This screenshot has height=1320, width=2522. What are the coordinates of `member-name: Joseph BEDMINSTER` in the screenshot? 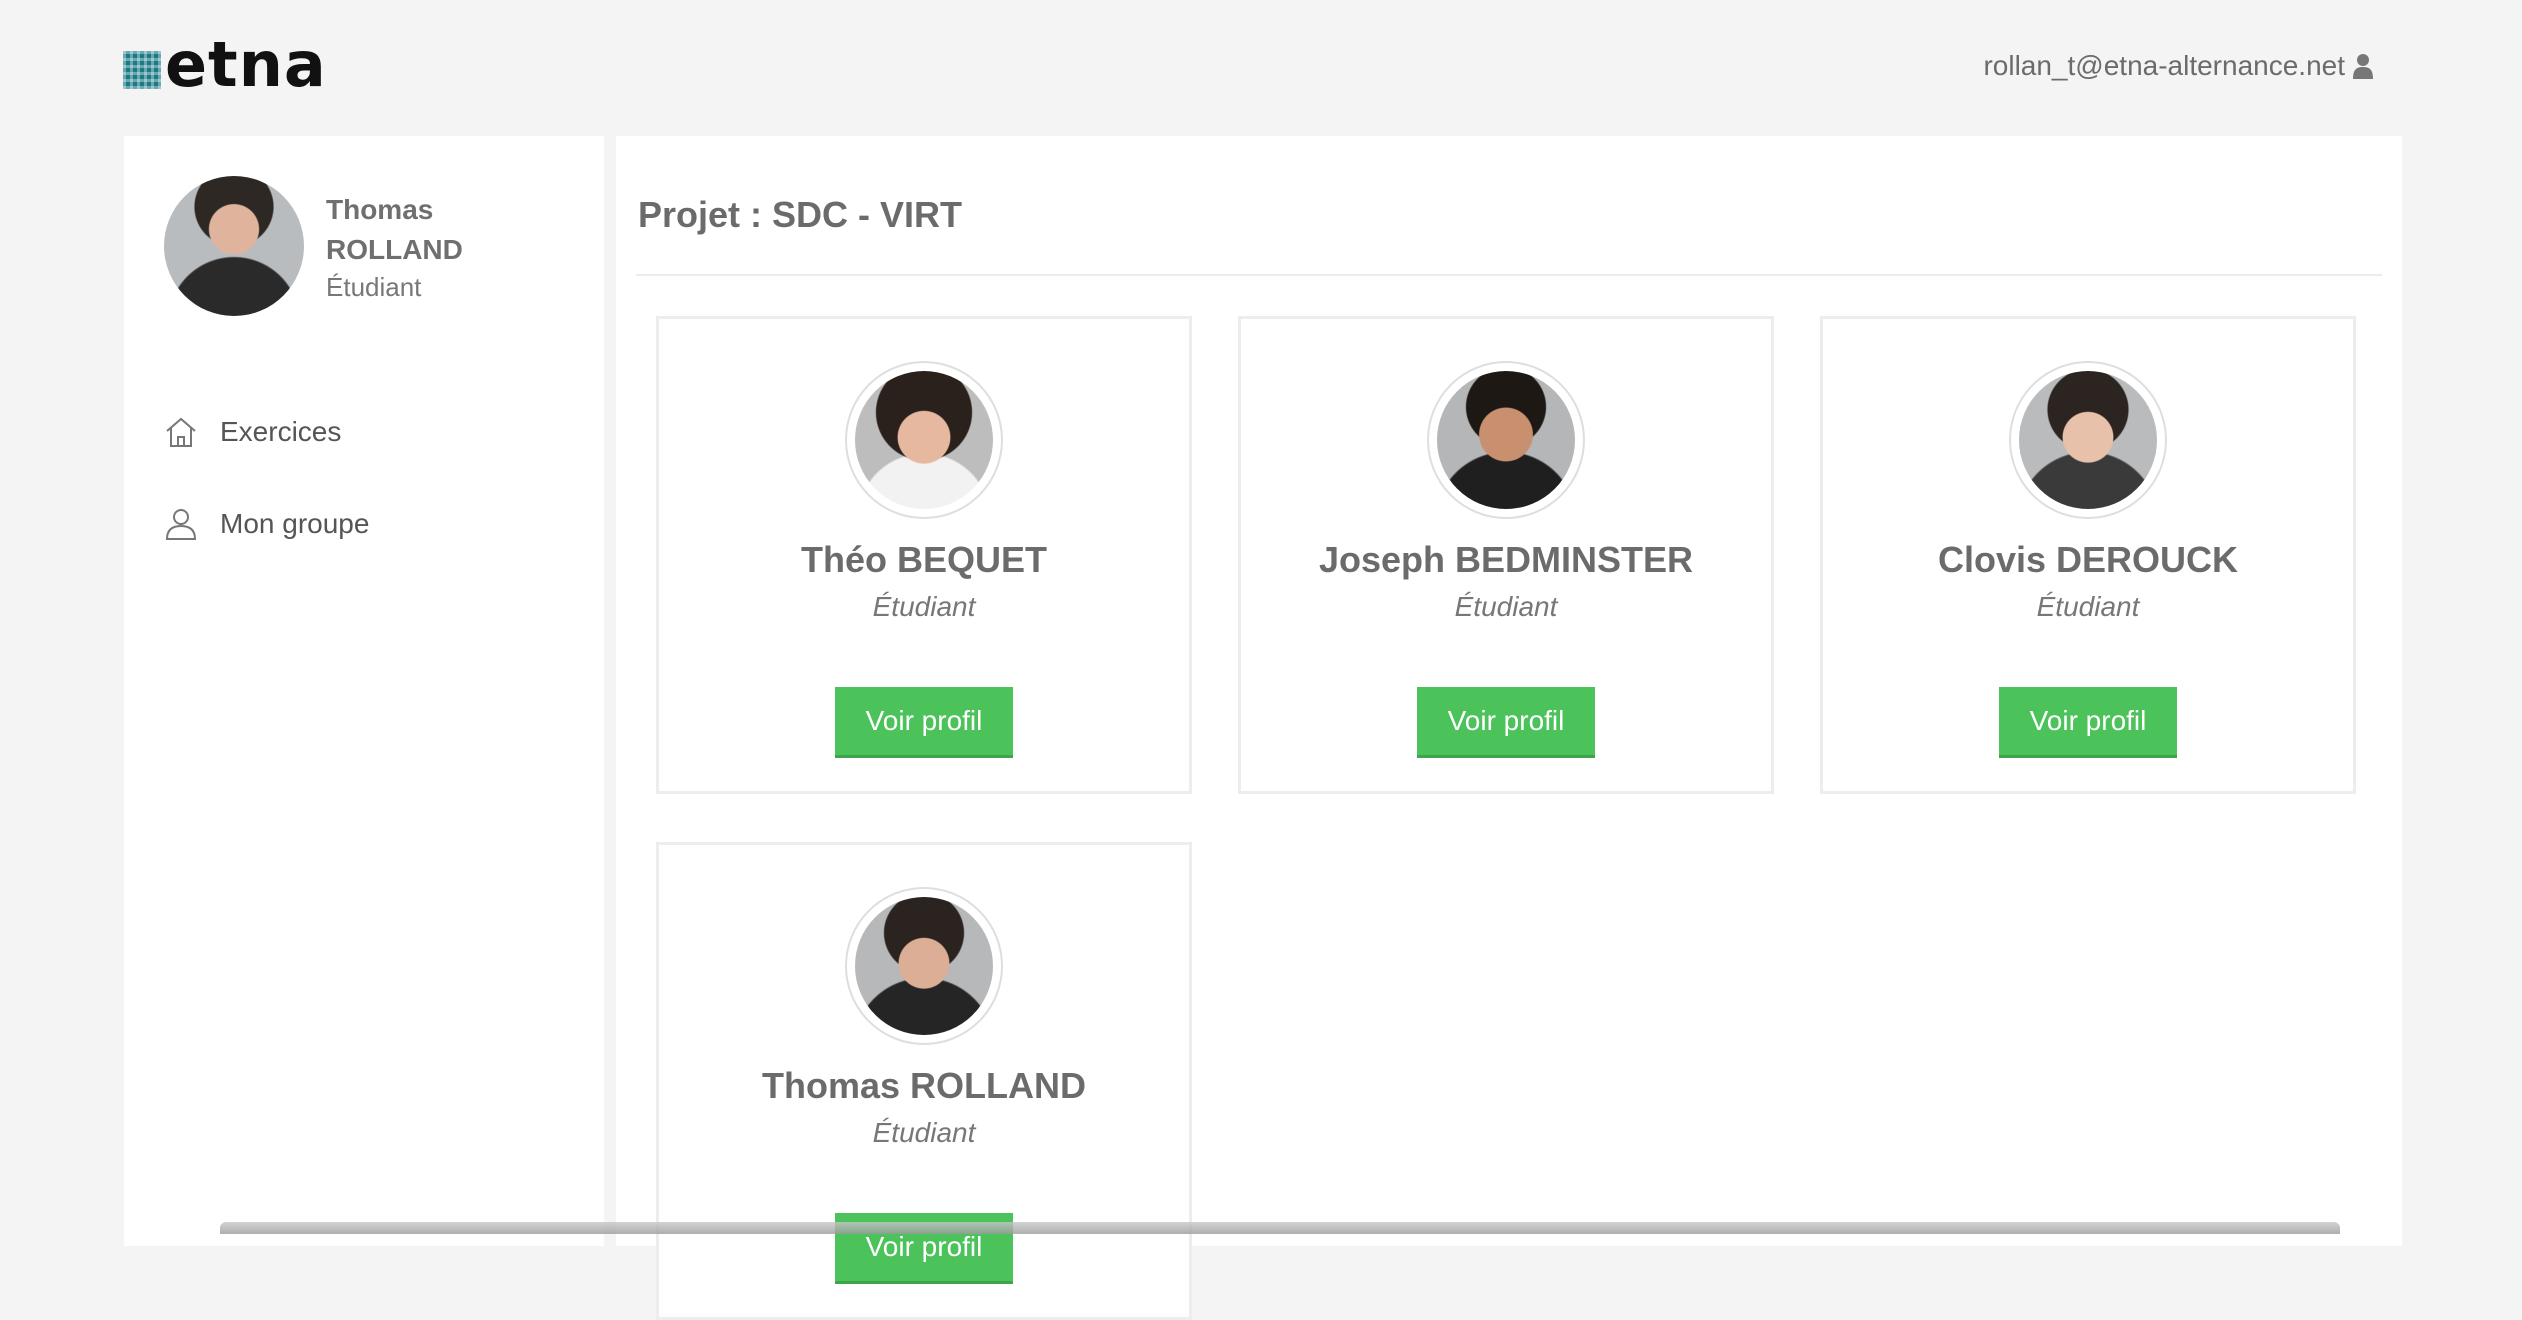 It's located at (1506, 559).